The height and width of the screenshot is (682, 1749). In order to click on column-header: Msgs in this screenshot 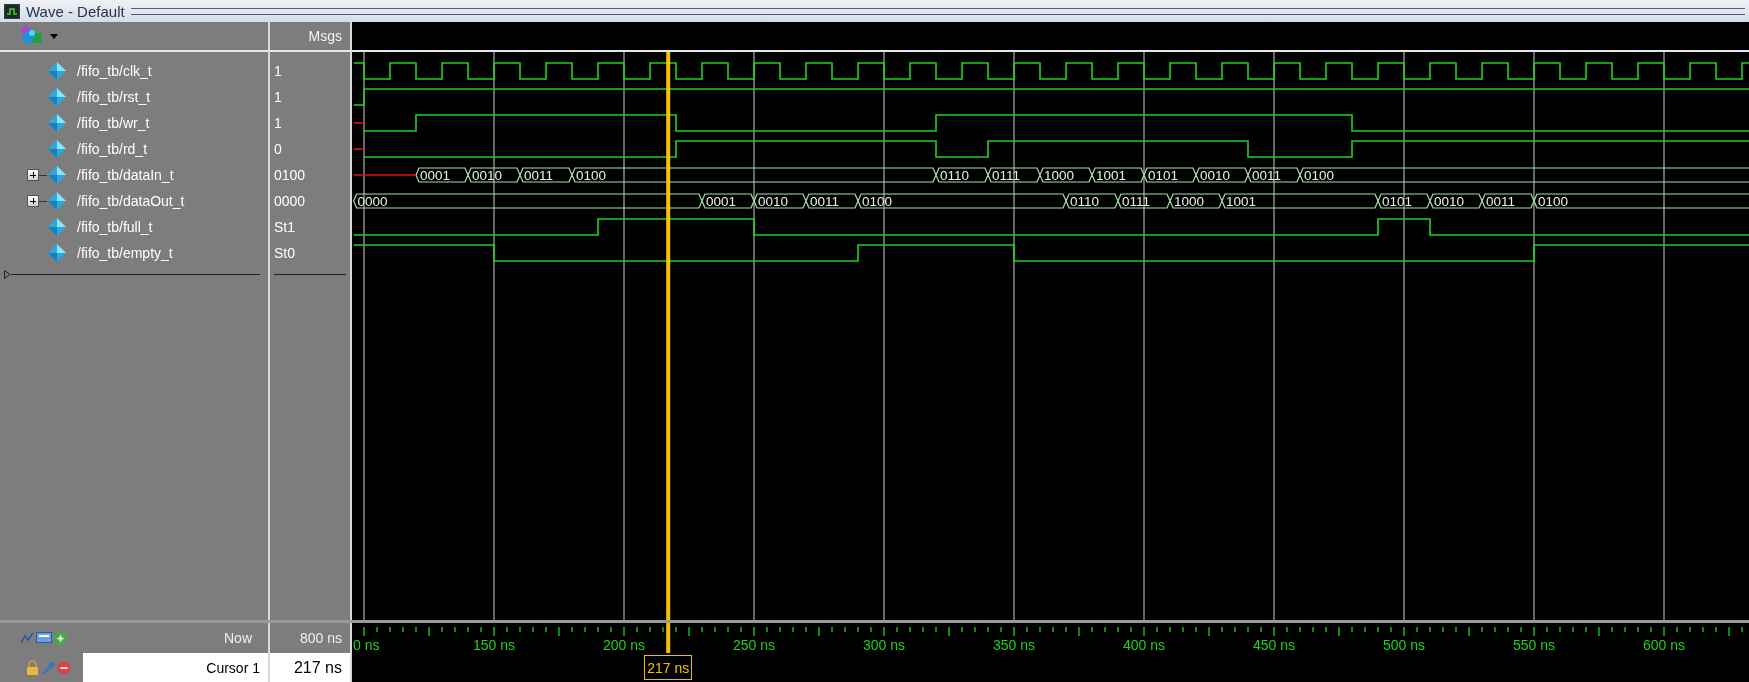, I will do `click(325, 36)`.